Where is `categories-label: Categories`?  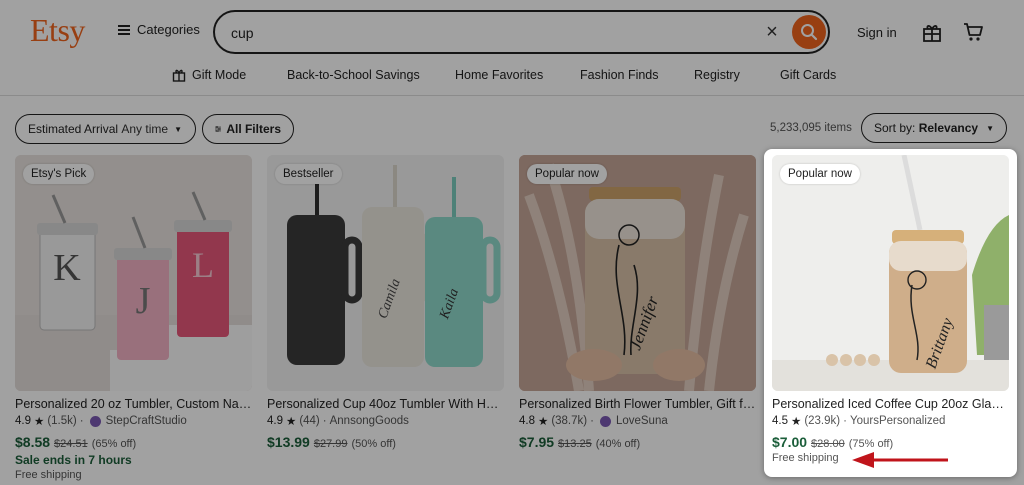
categories-label: Categories is located at coordinates (168, 29).